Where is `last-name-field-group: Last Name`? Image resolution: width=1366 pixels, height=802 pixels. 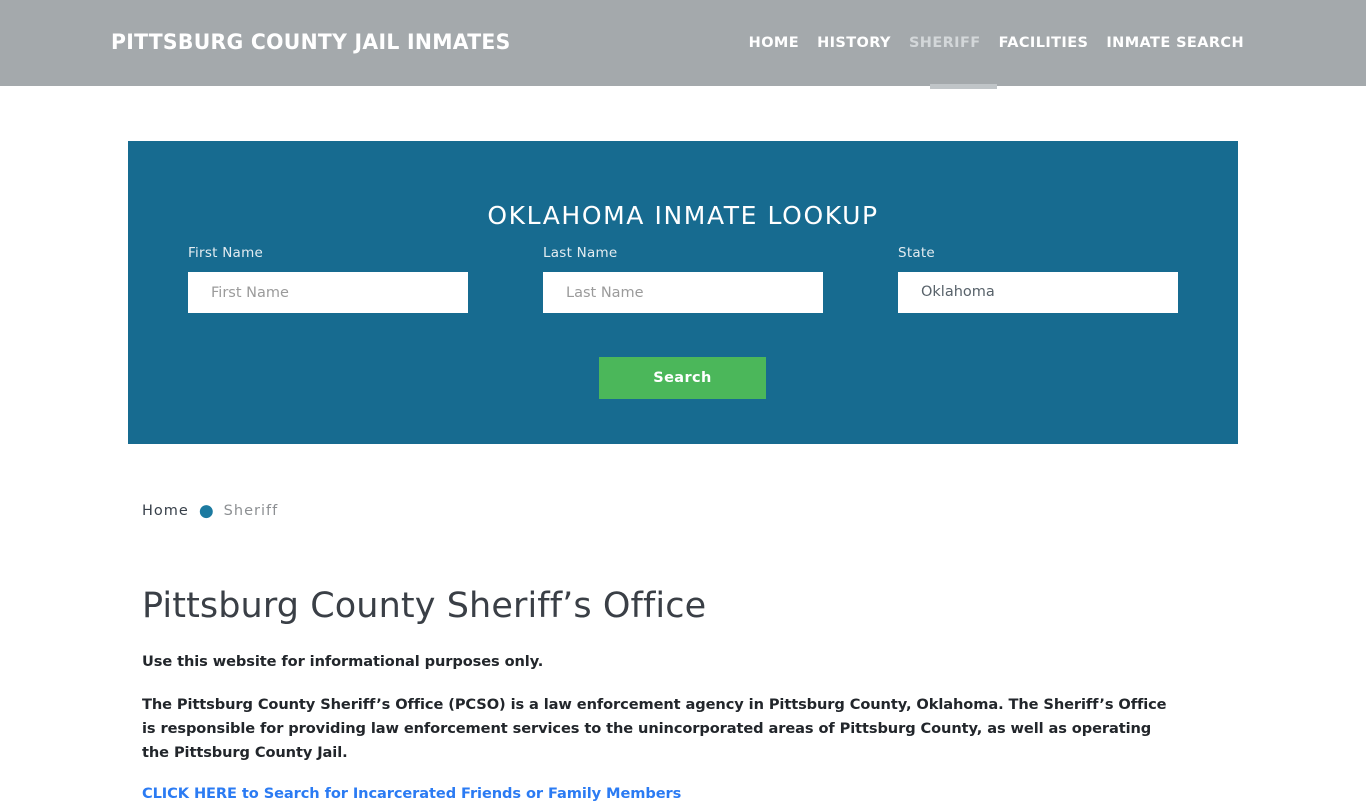 last-name-field-group: Last Name is located at coordinates (683, 279).